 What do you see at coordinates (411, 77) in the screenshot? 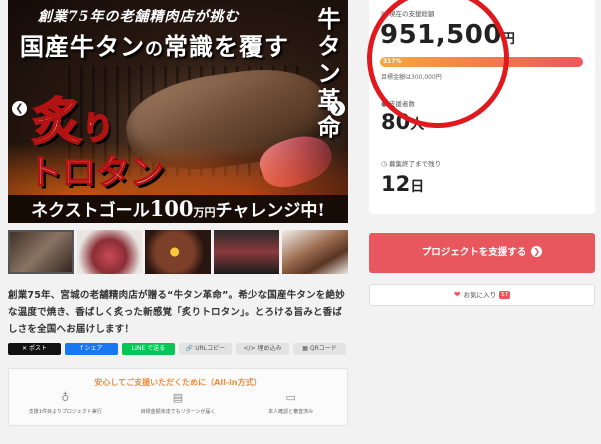
I see `target-amount: 目標金額は300,000円` at bounding box center [411, 77].